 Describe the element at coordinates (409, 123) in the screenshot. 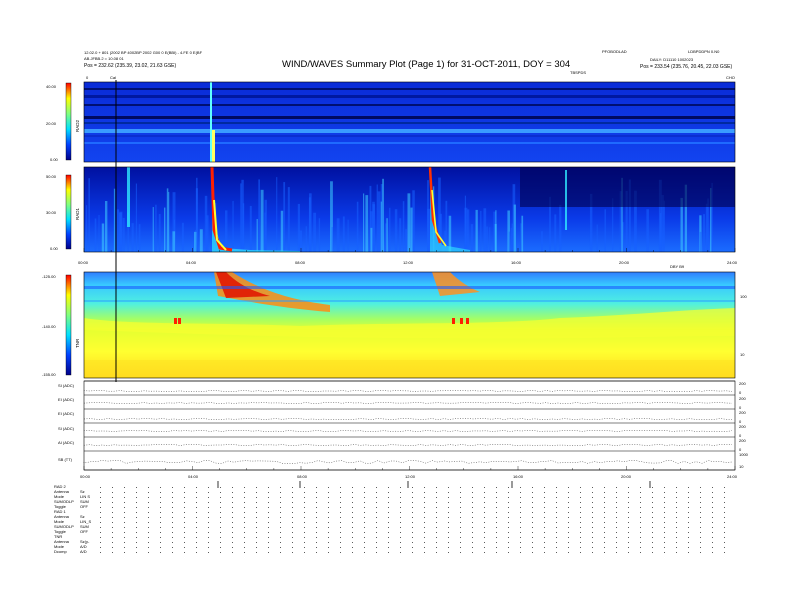

I see `rad2-band` at that location.